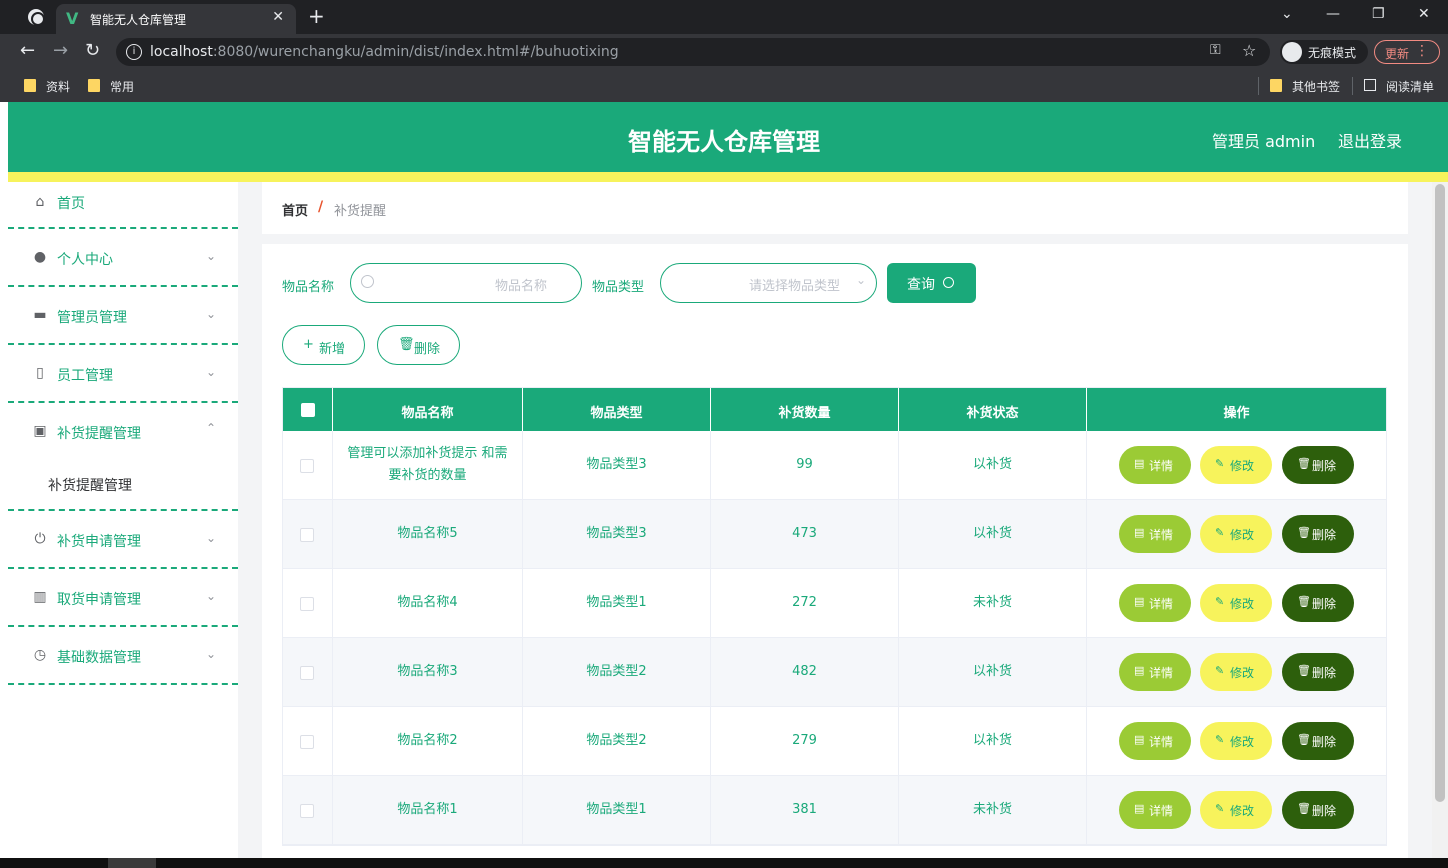  Describe the element at coordinates (993, 672) in the screenshot. I see `cell-status: 以补货` at that location.